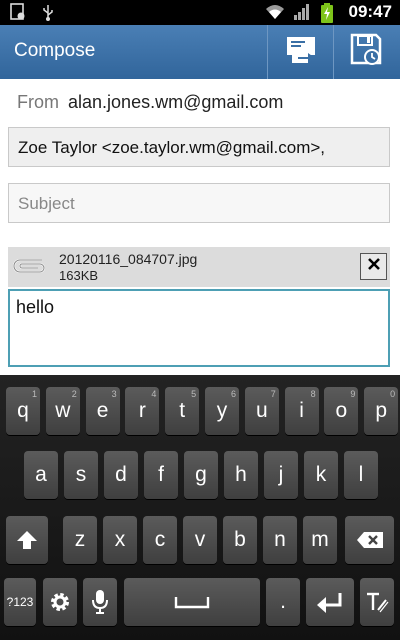  What do you see at coordinates (30, 268) in the screenshot?
I see `paperclip-icon` at bounding box center [30, 268].